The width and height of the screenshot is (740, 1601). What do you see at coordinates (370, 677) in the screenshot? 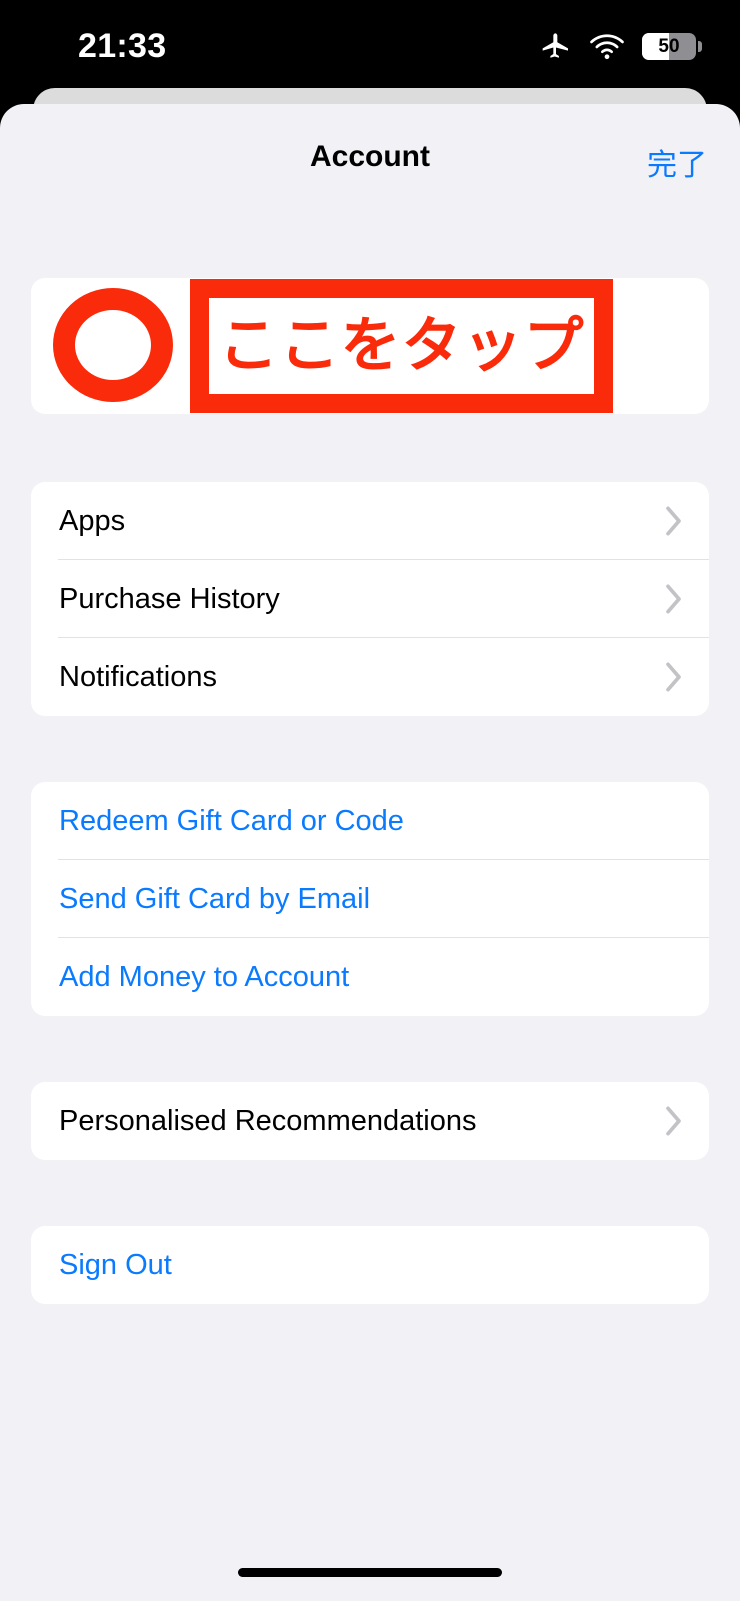
I see `row-notifications: Notifications` at bounding box center [370, 677].